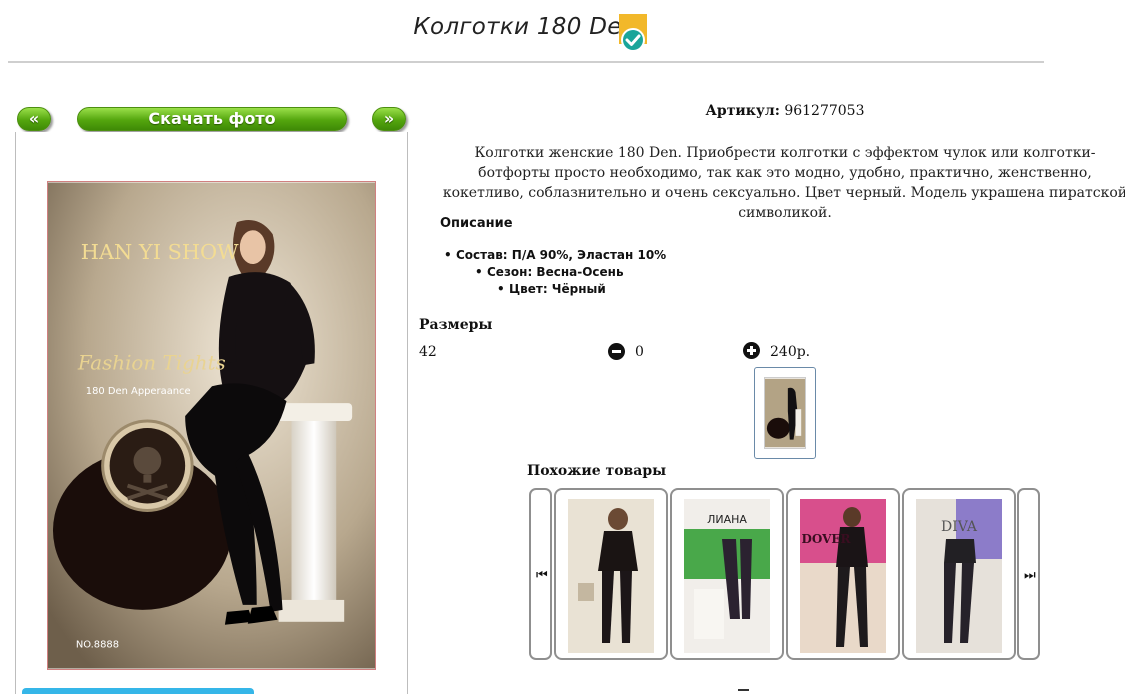 The width and height of the screenshot is (1125, 694). What do you see at coordinates (34, 119) in the screenshot?
I see `prev-photo-button: «` at bounding box center [34, 119].